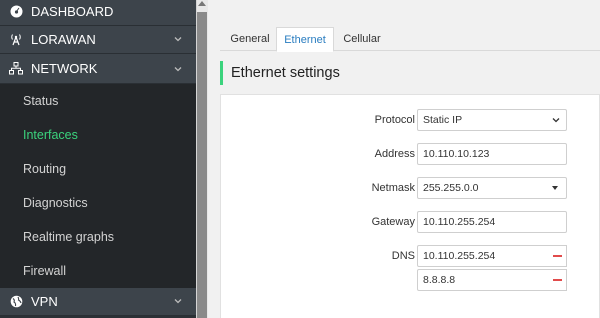 This screenshot has height=318, width=600. I want to click on gateway-input: 10.110.255.254, so click(492, 222).